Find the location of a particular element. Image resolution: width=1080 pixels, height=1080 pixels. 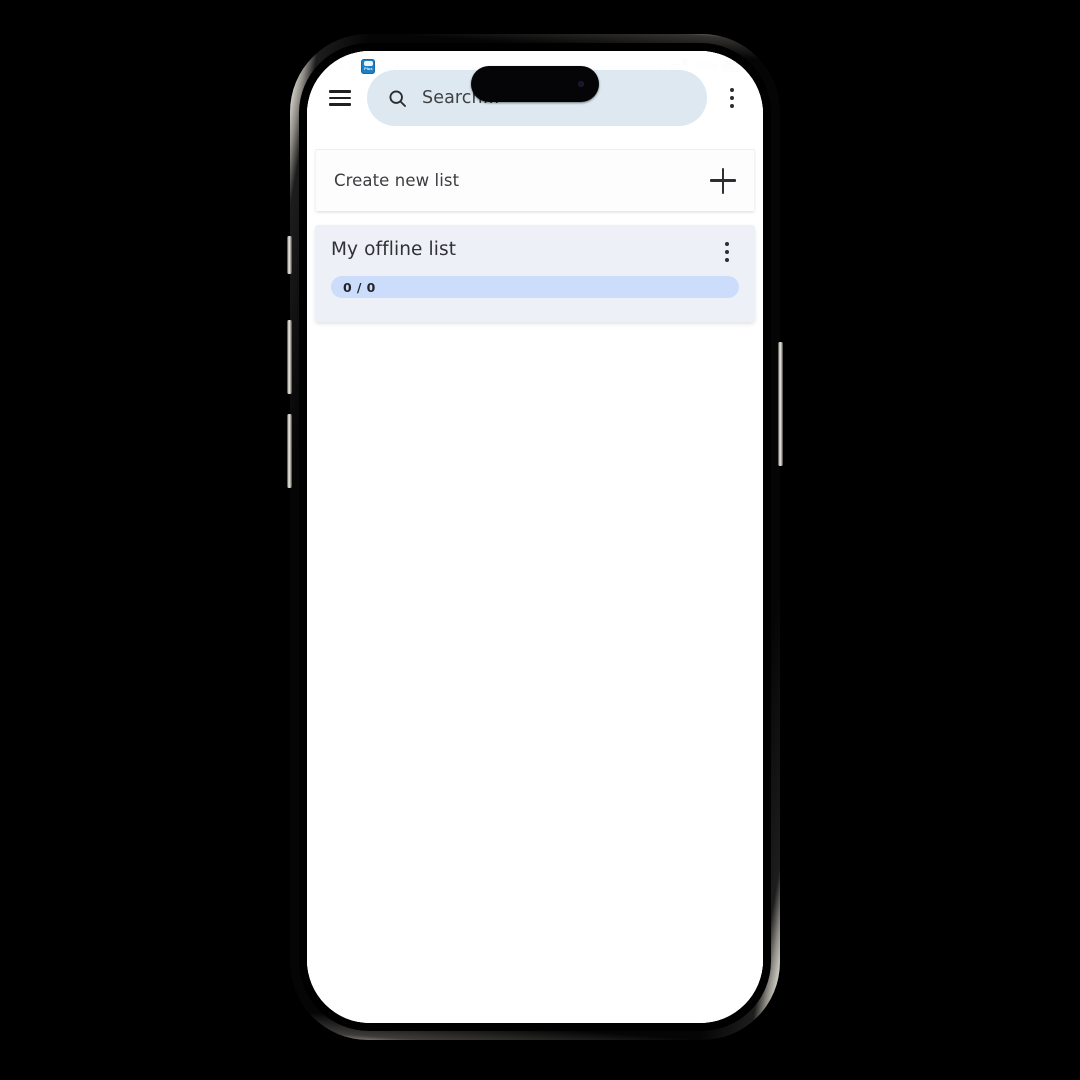

status-bar-right-cluster: ◇ ▱ ▘ 50% is located at coordinates (700, 65).